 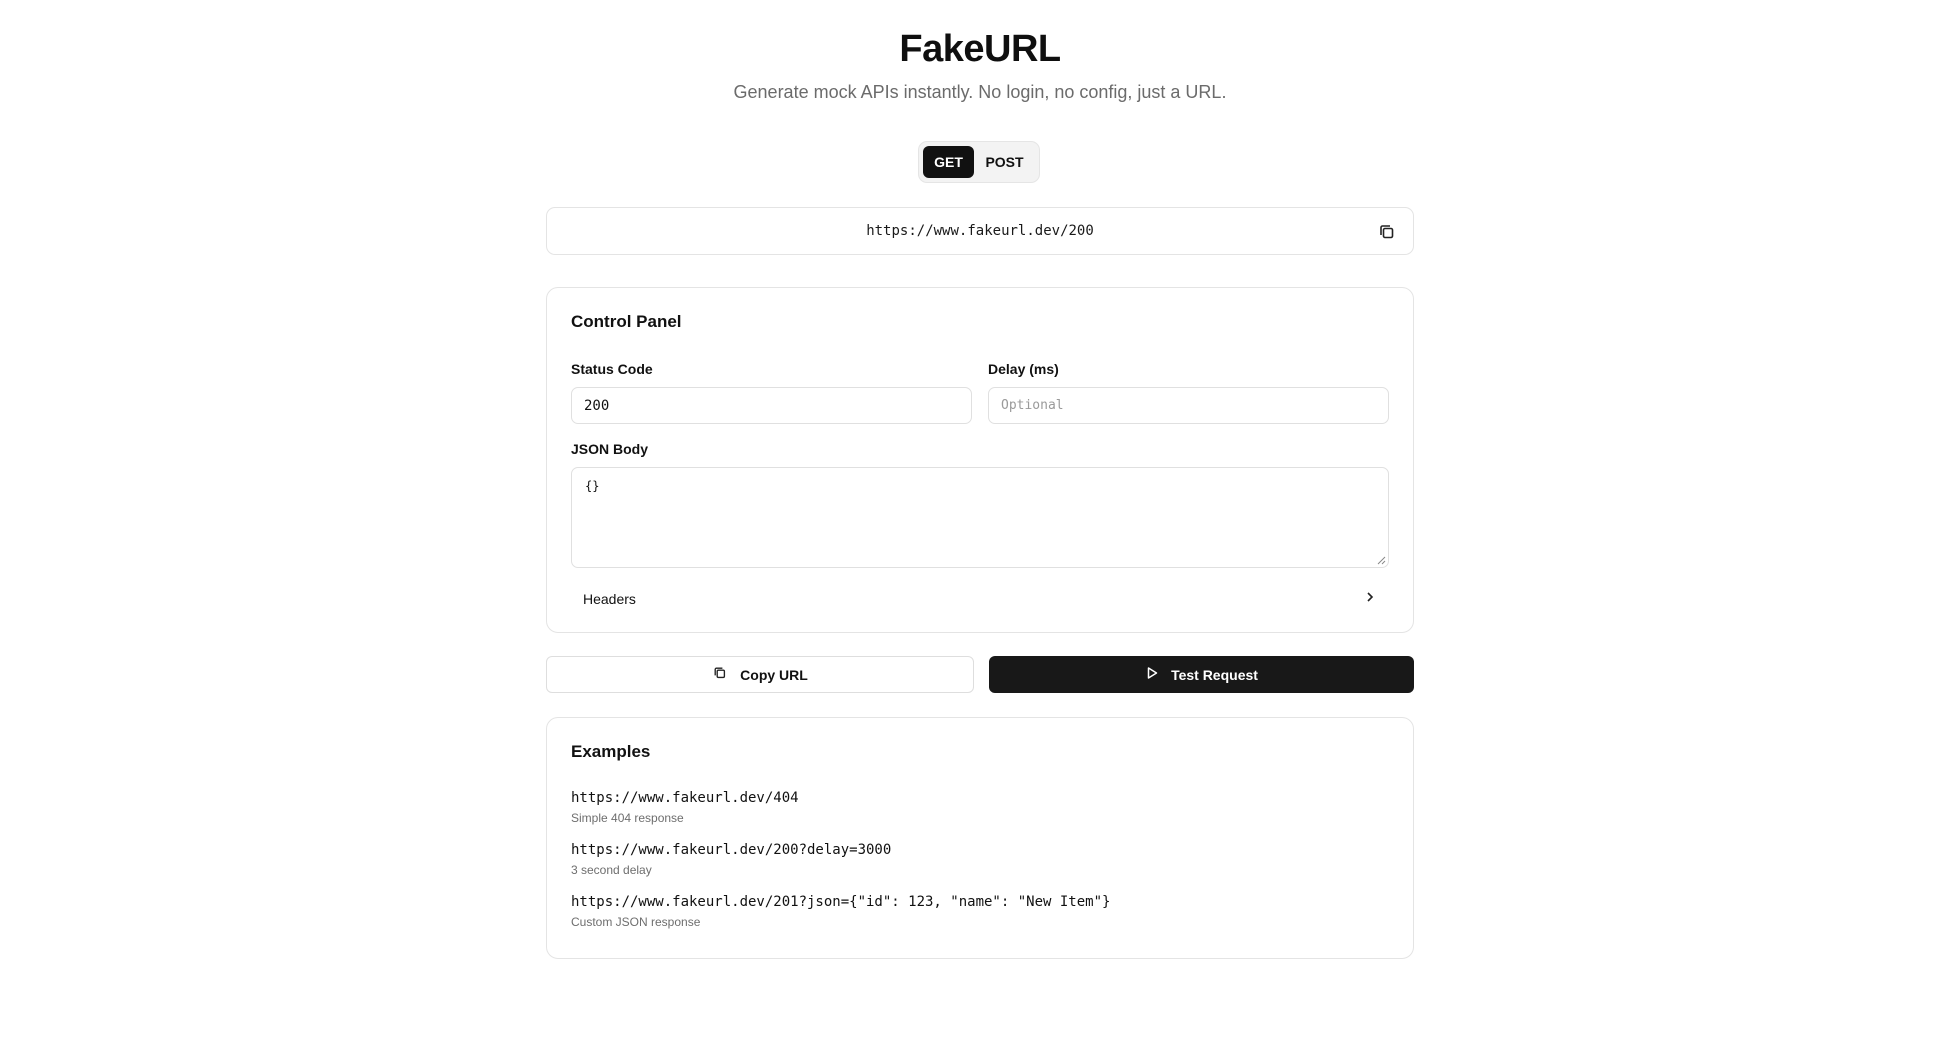 What do you see at coordinates (1188, 405) in the screenshot?
I see `delay-input: Optional` at bounding box center [1188, 405].